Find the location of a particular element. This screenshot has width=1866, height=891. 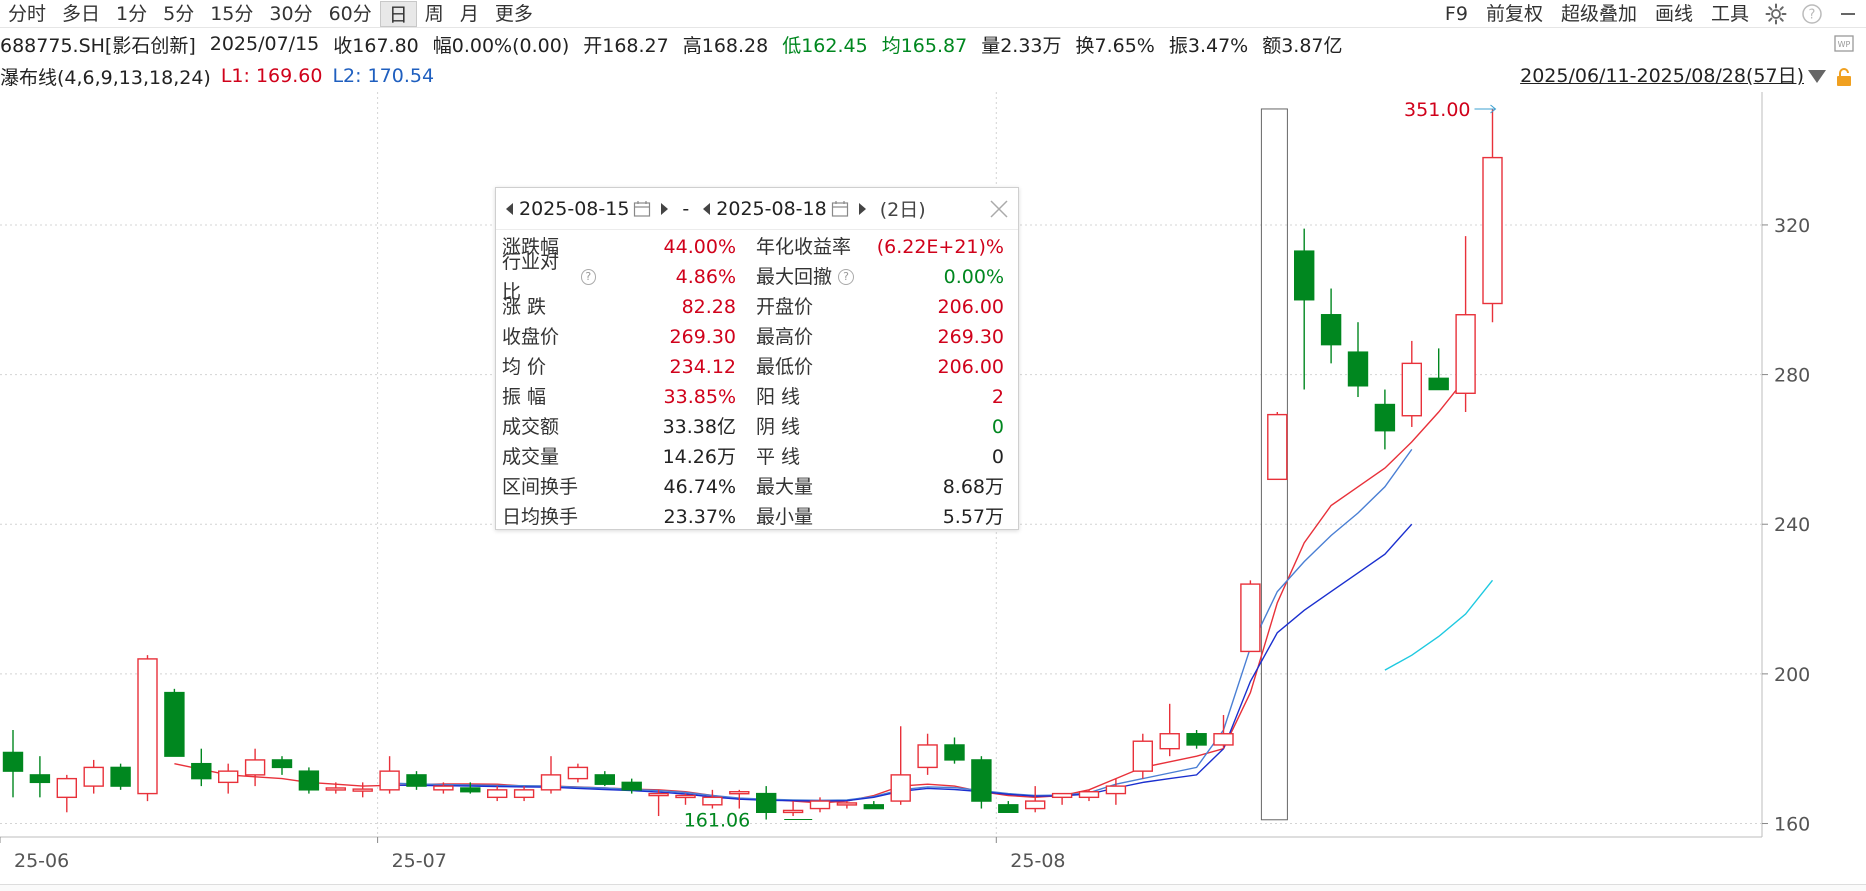

indicator-name: 瀑布线(4,6,9,13,18,24) is located at coordinates (105, 76).